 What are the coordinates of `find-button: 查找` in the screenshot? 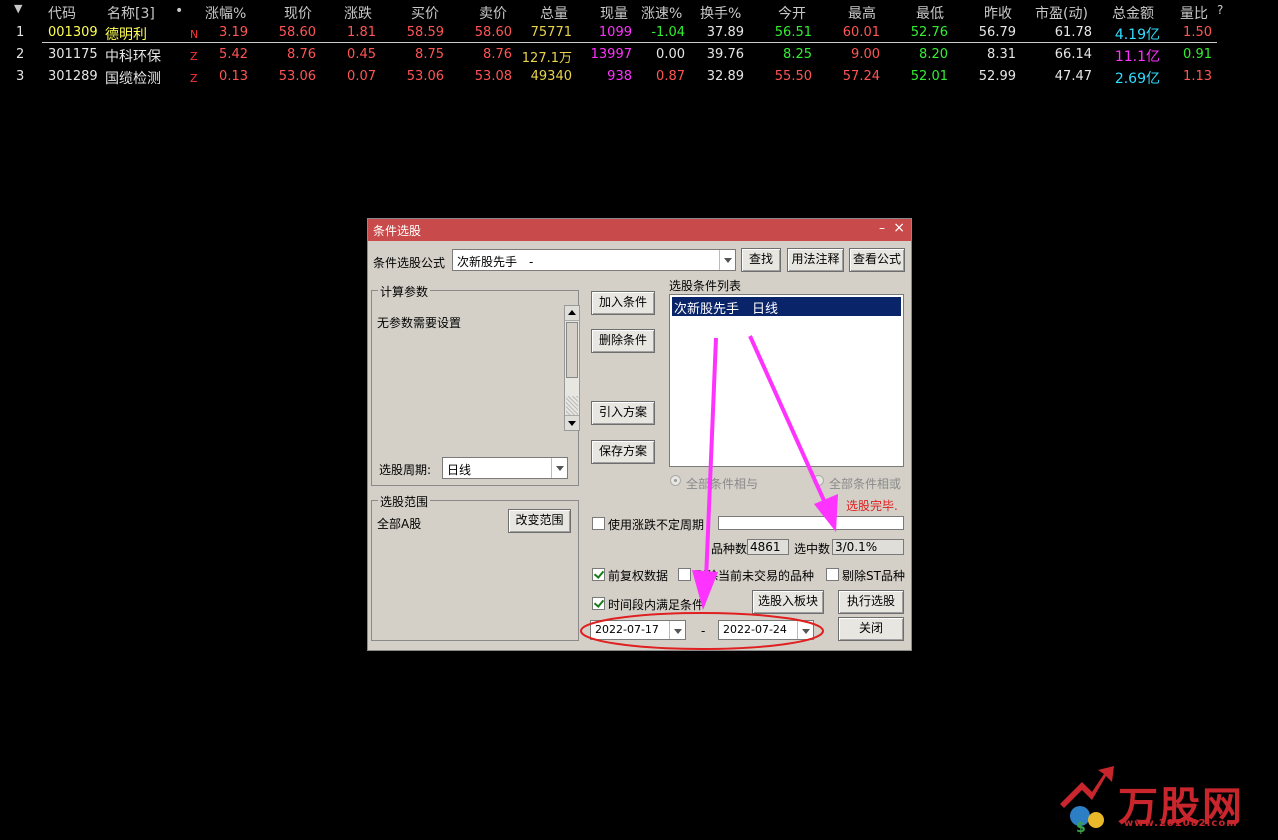 It's located at (761, 260).